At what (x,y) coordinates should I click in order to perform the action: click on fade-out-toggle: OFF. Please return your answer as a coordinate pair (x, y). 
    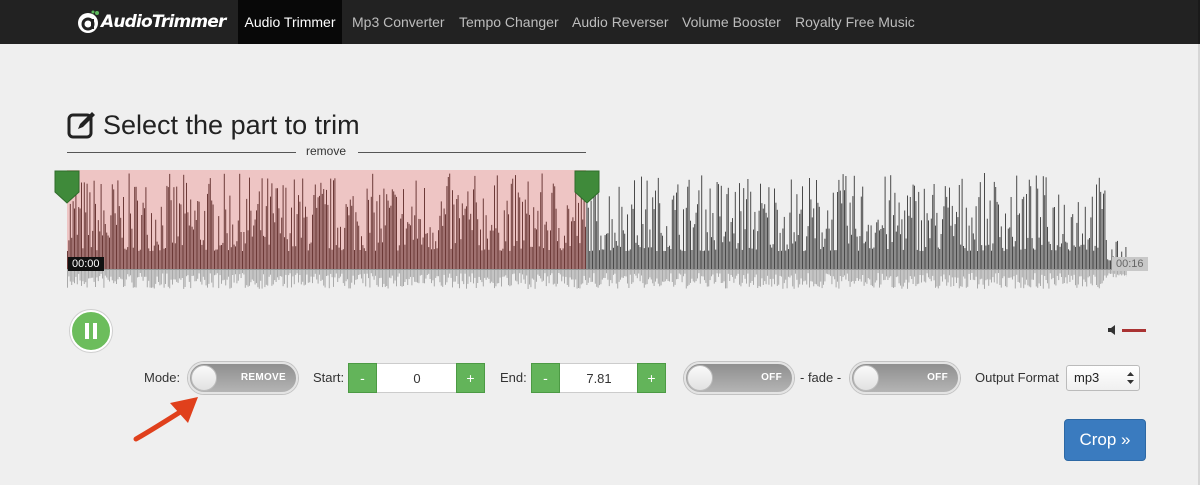
    Looking at the image, I should click on (905, 378).